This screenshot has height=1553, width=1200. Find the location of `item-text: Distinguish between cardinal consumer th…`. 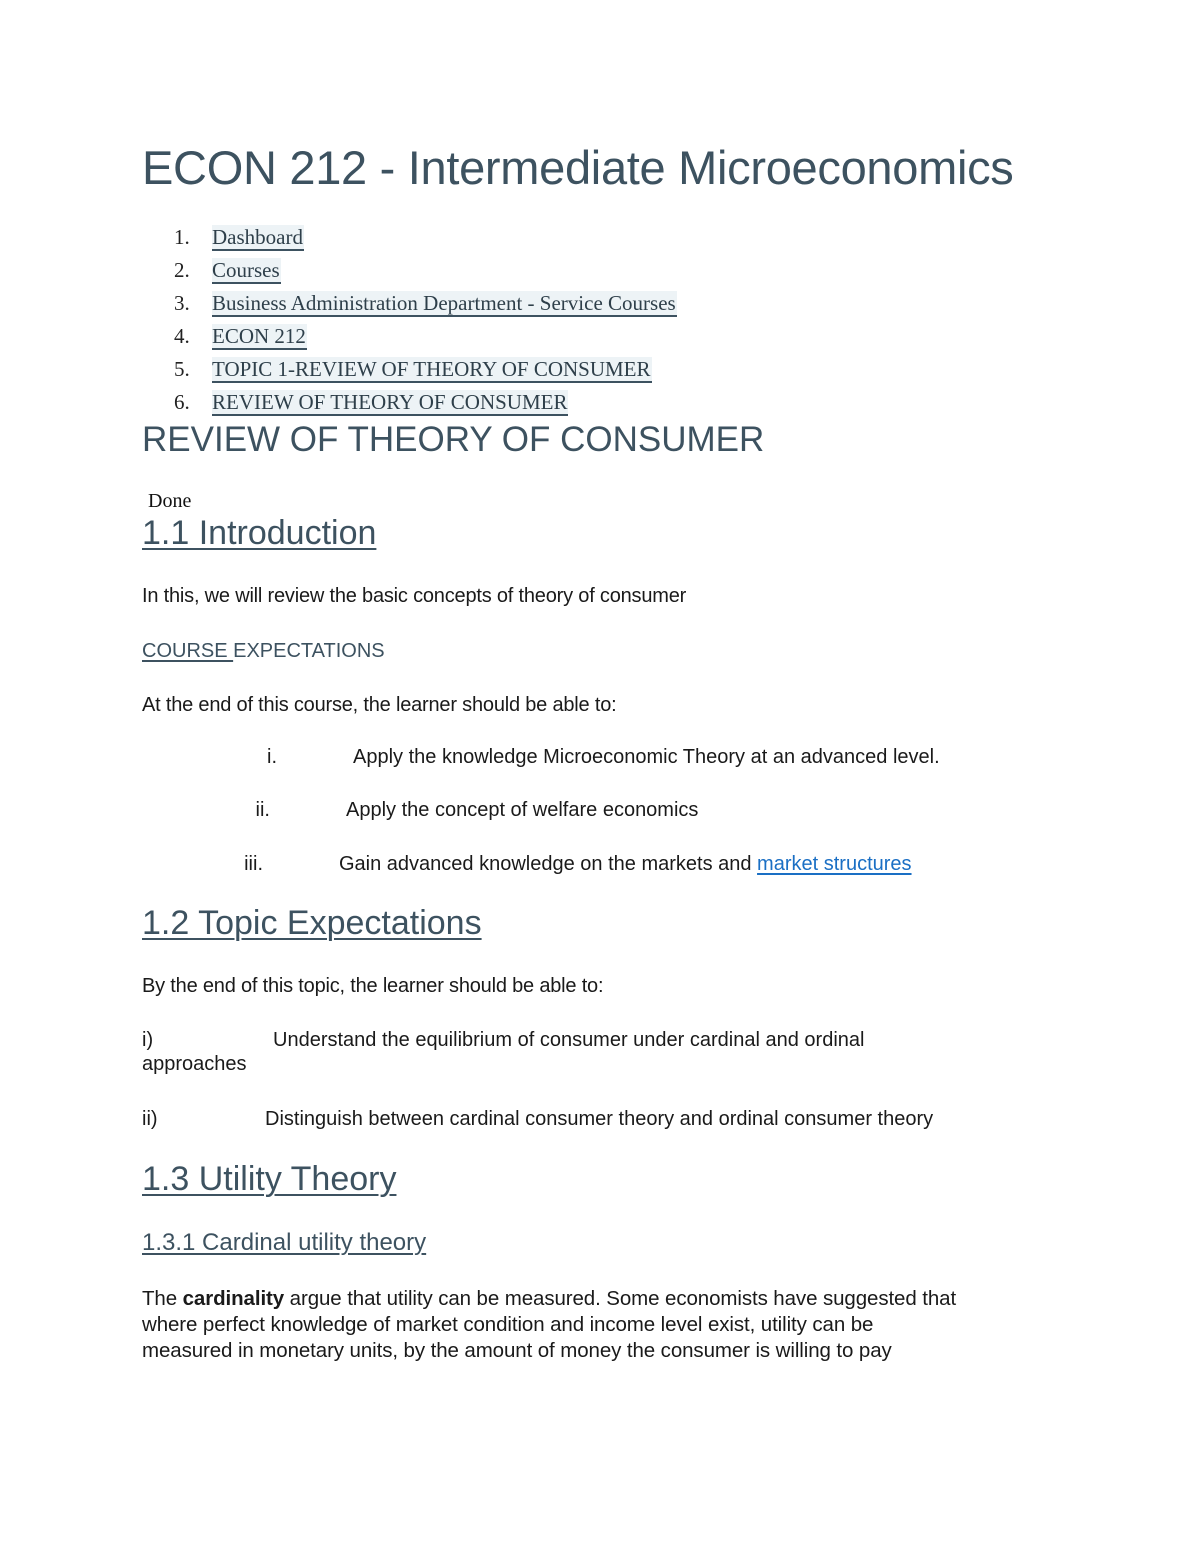

item-text: Distinguish between cardinal consumer th… is located at coordinates (599, 1119).